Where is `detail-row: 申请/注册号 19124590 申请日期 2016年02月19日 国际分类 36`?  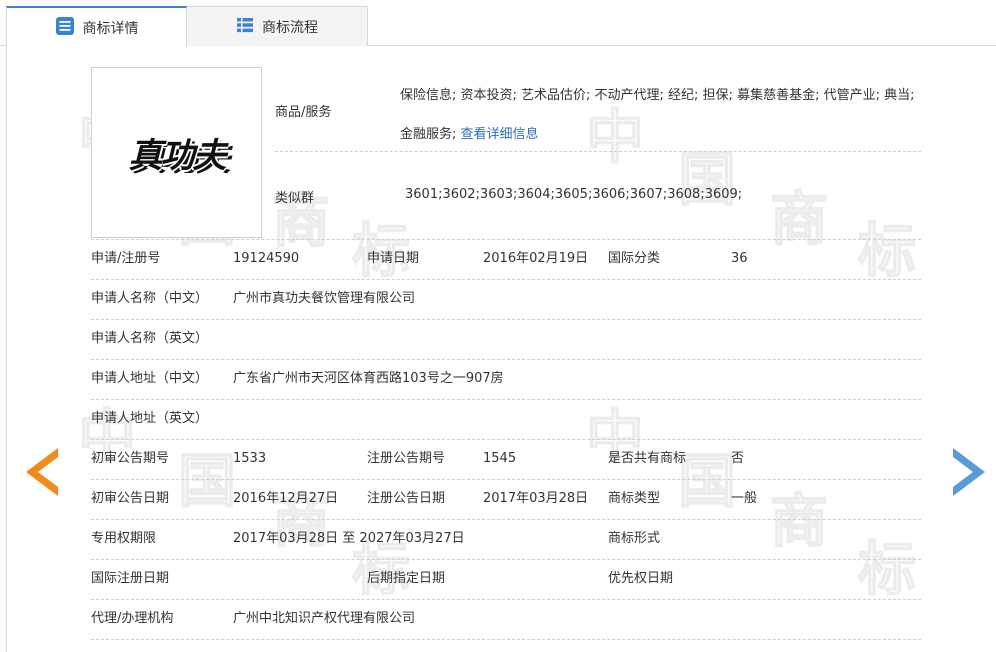
detail-row: 申请/注册号 19124590 申请日期 2016年02月19日 国际分类 36 is located at coordinates (506, 260).